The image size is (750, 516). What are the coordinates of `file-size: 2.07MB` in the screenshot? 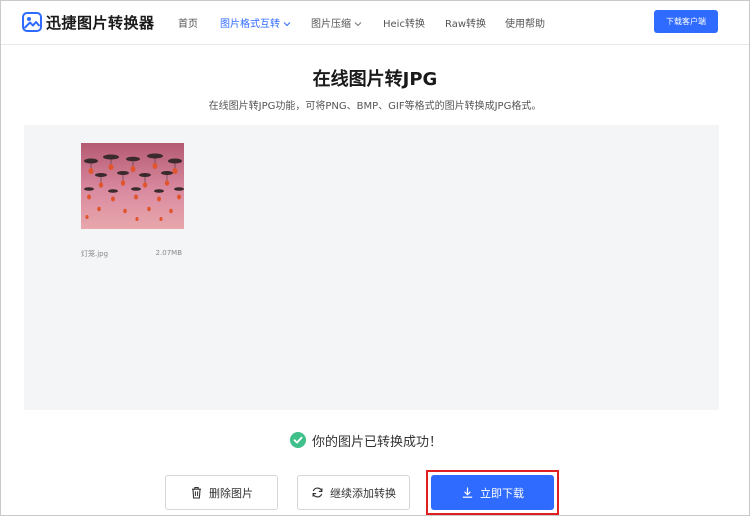 It's located at (168, 253).